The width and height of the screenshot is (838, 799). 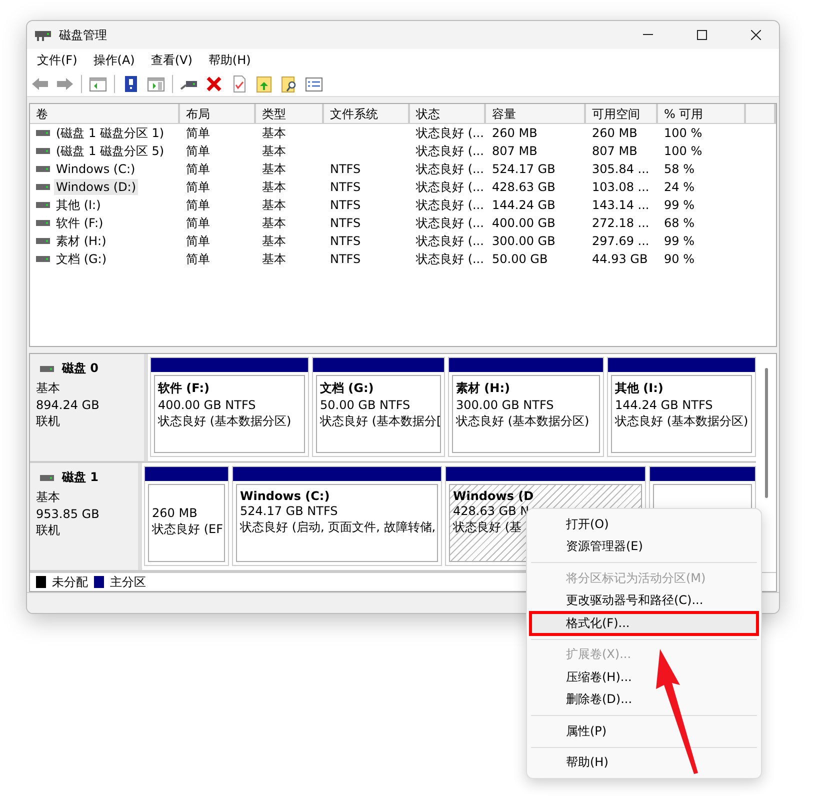 What do you see at coordinates (184, 389) in the screenshot?
I see `partition-title: 软件 (F:)` at bounding box center [184, 389].